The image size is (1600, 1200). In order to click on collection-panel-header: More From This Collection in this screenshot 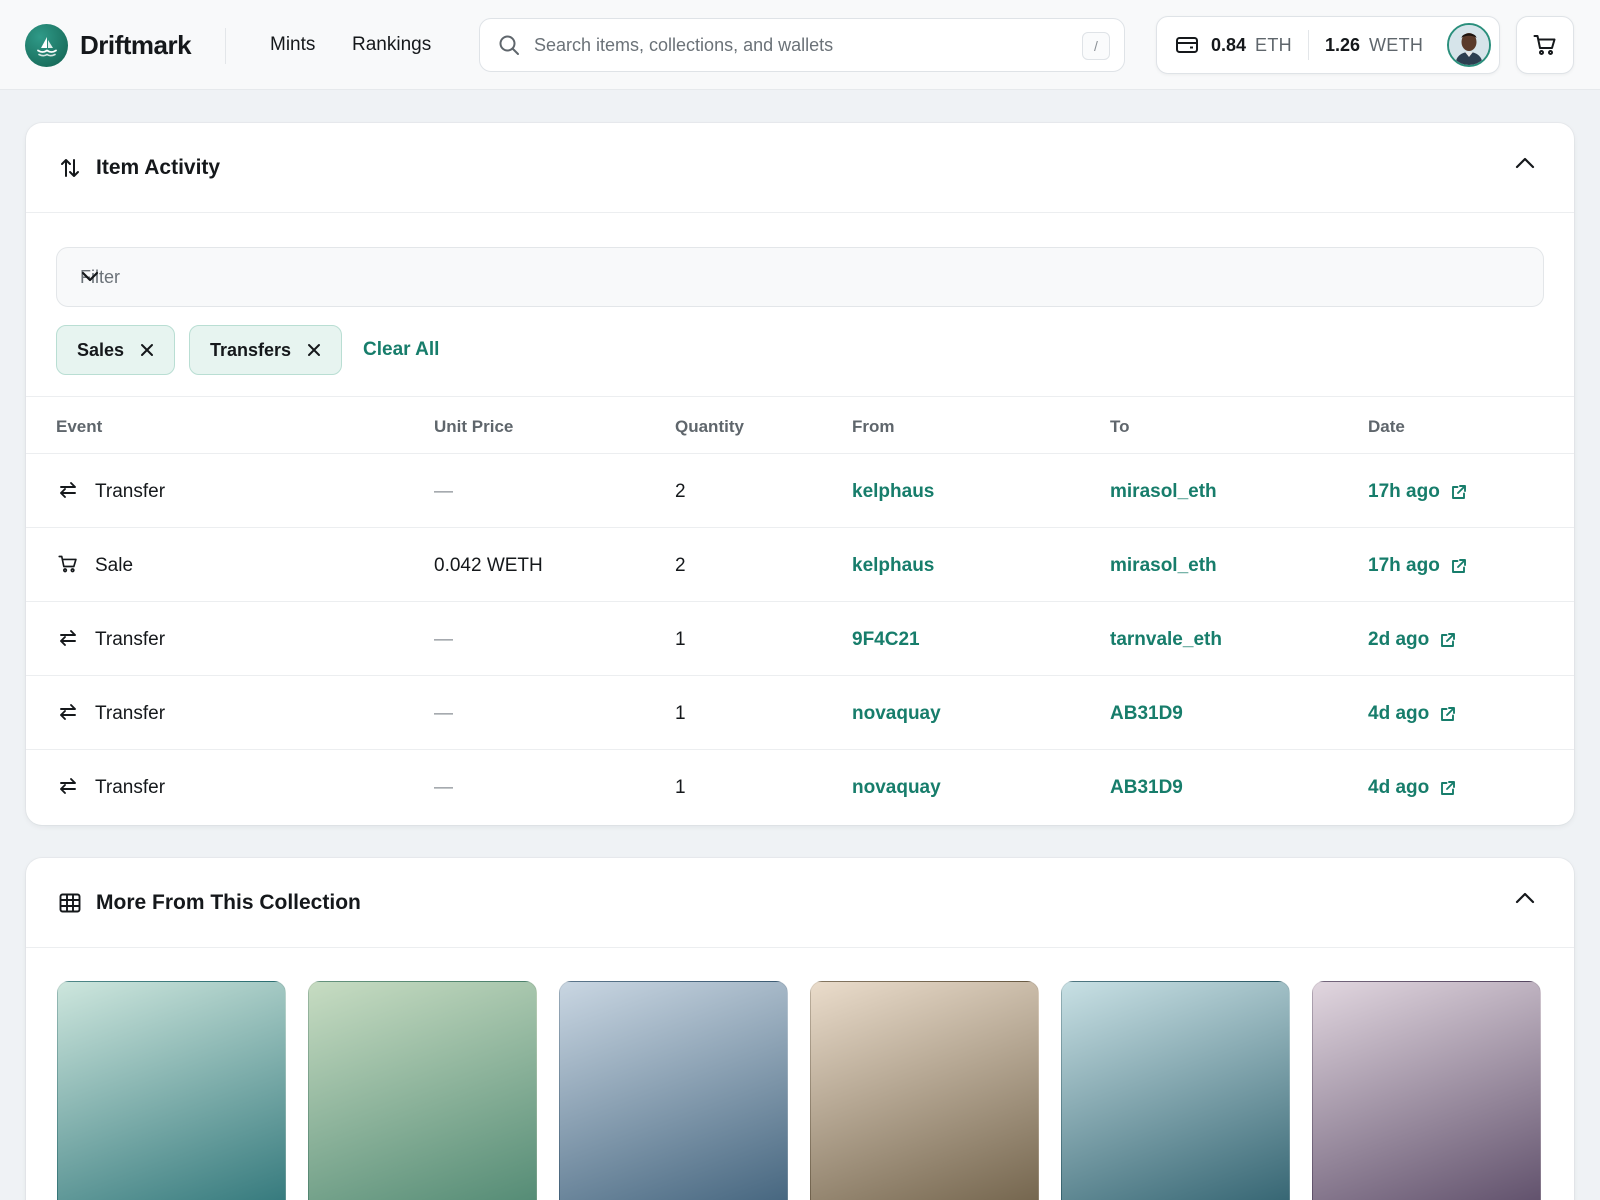, I will do `click(800, 903)`.